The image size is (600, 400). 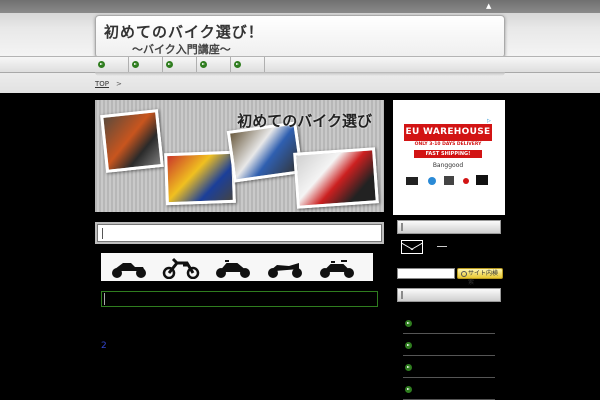 I want to click on breadcrumb: TOP >, so click(x=108, y=84).